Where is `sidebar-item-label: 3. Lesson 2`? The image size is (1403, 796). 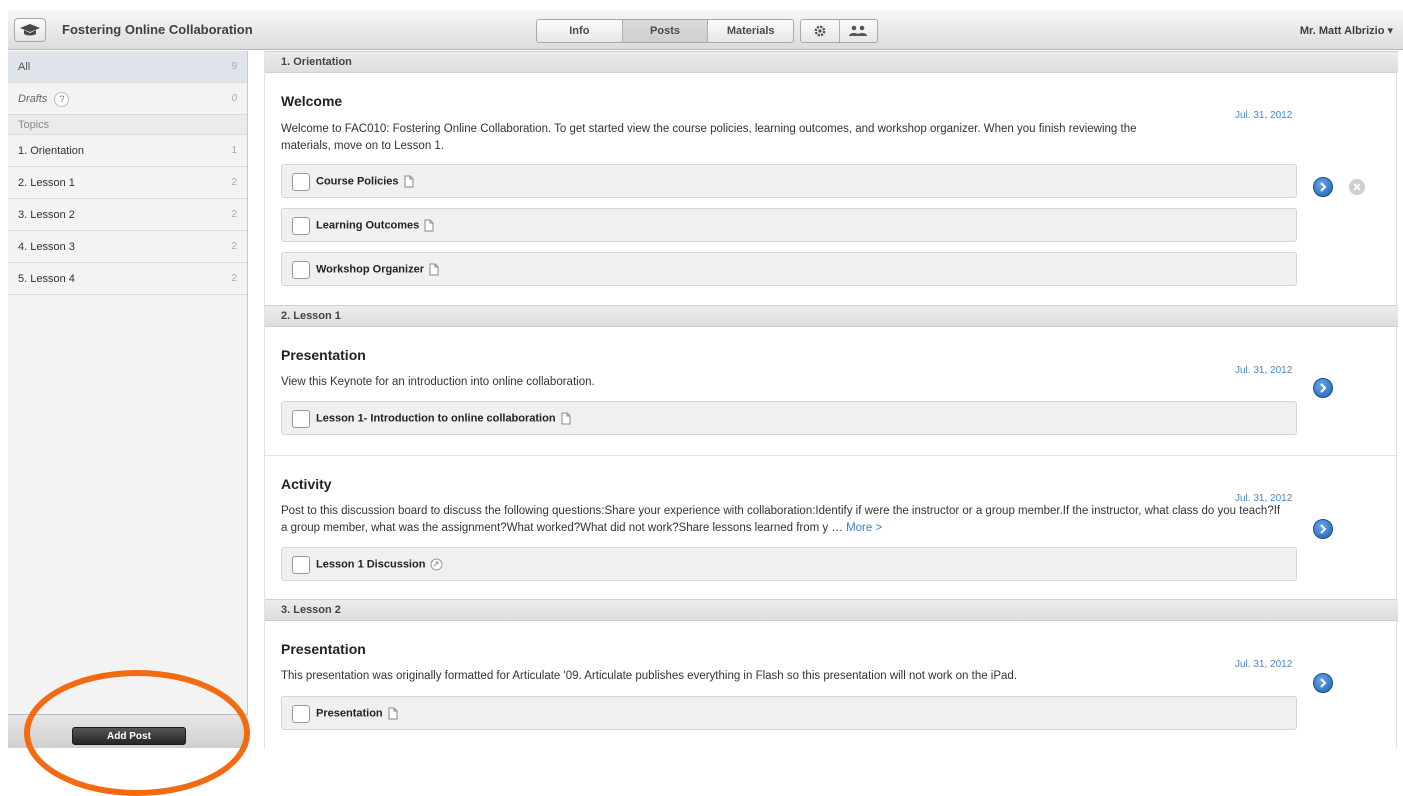 sidebar-item-label: 3. Lesson 2 is located at coordinates (46, 215).